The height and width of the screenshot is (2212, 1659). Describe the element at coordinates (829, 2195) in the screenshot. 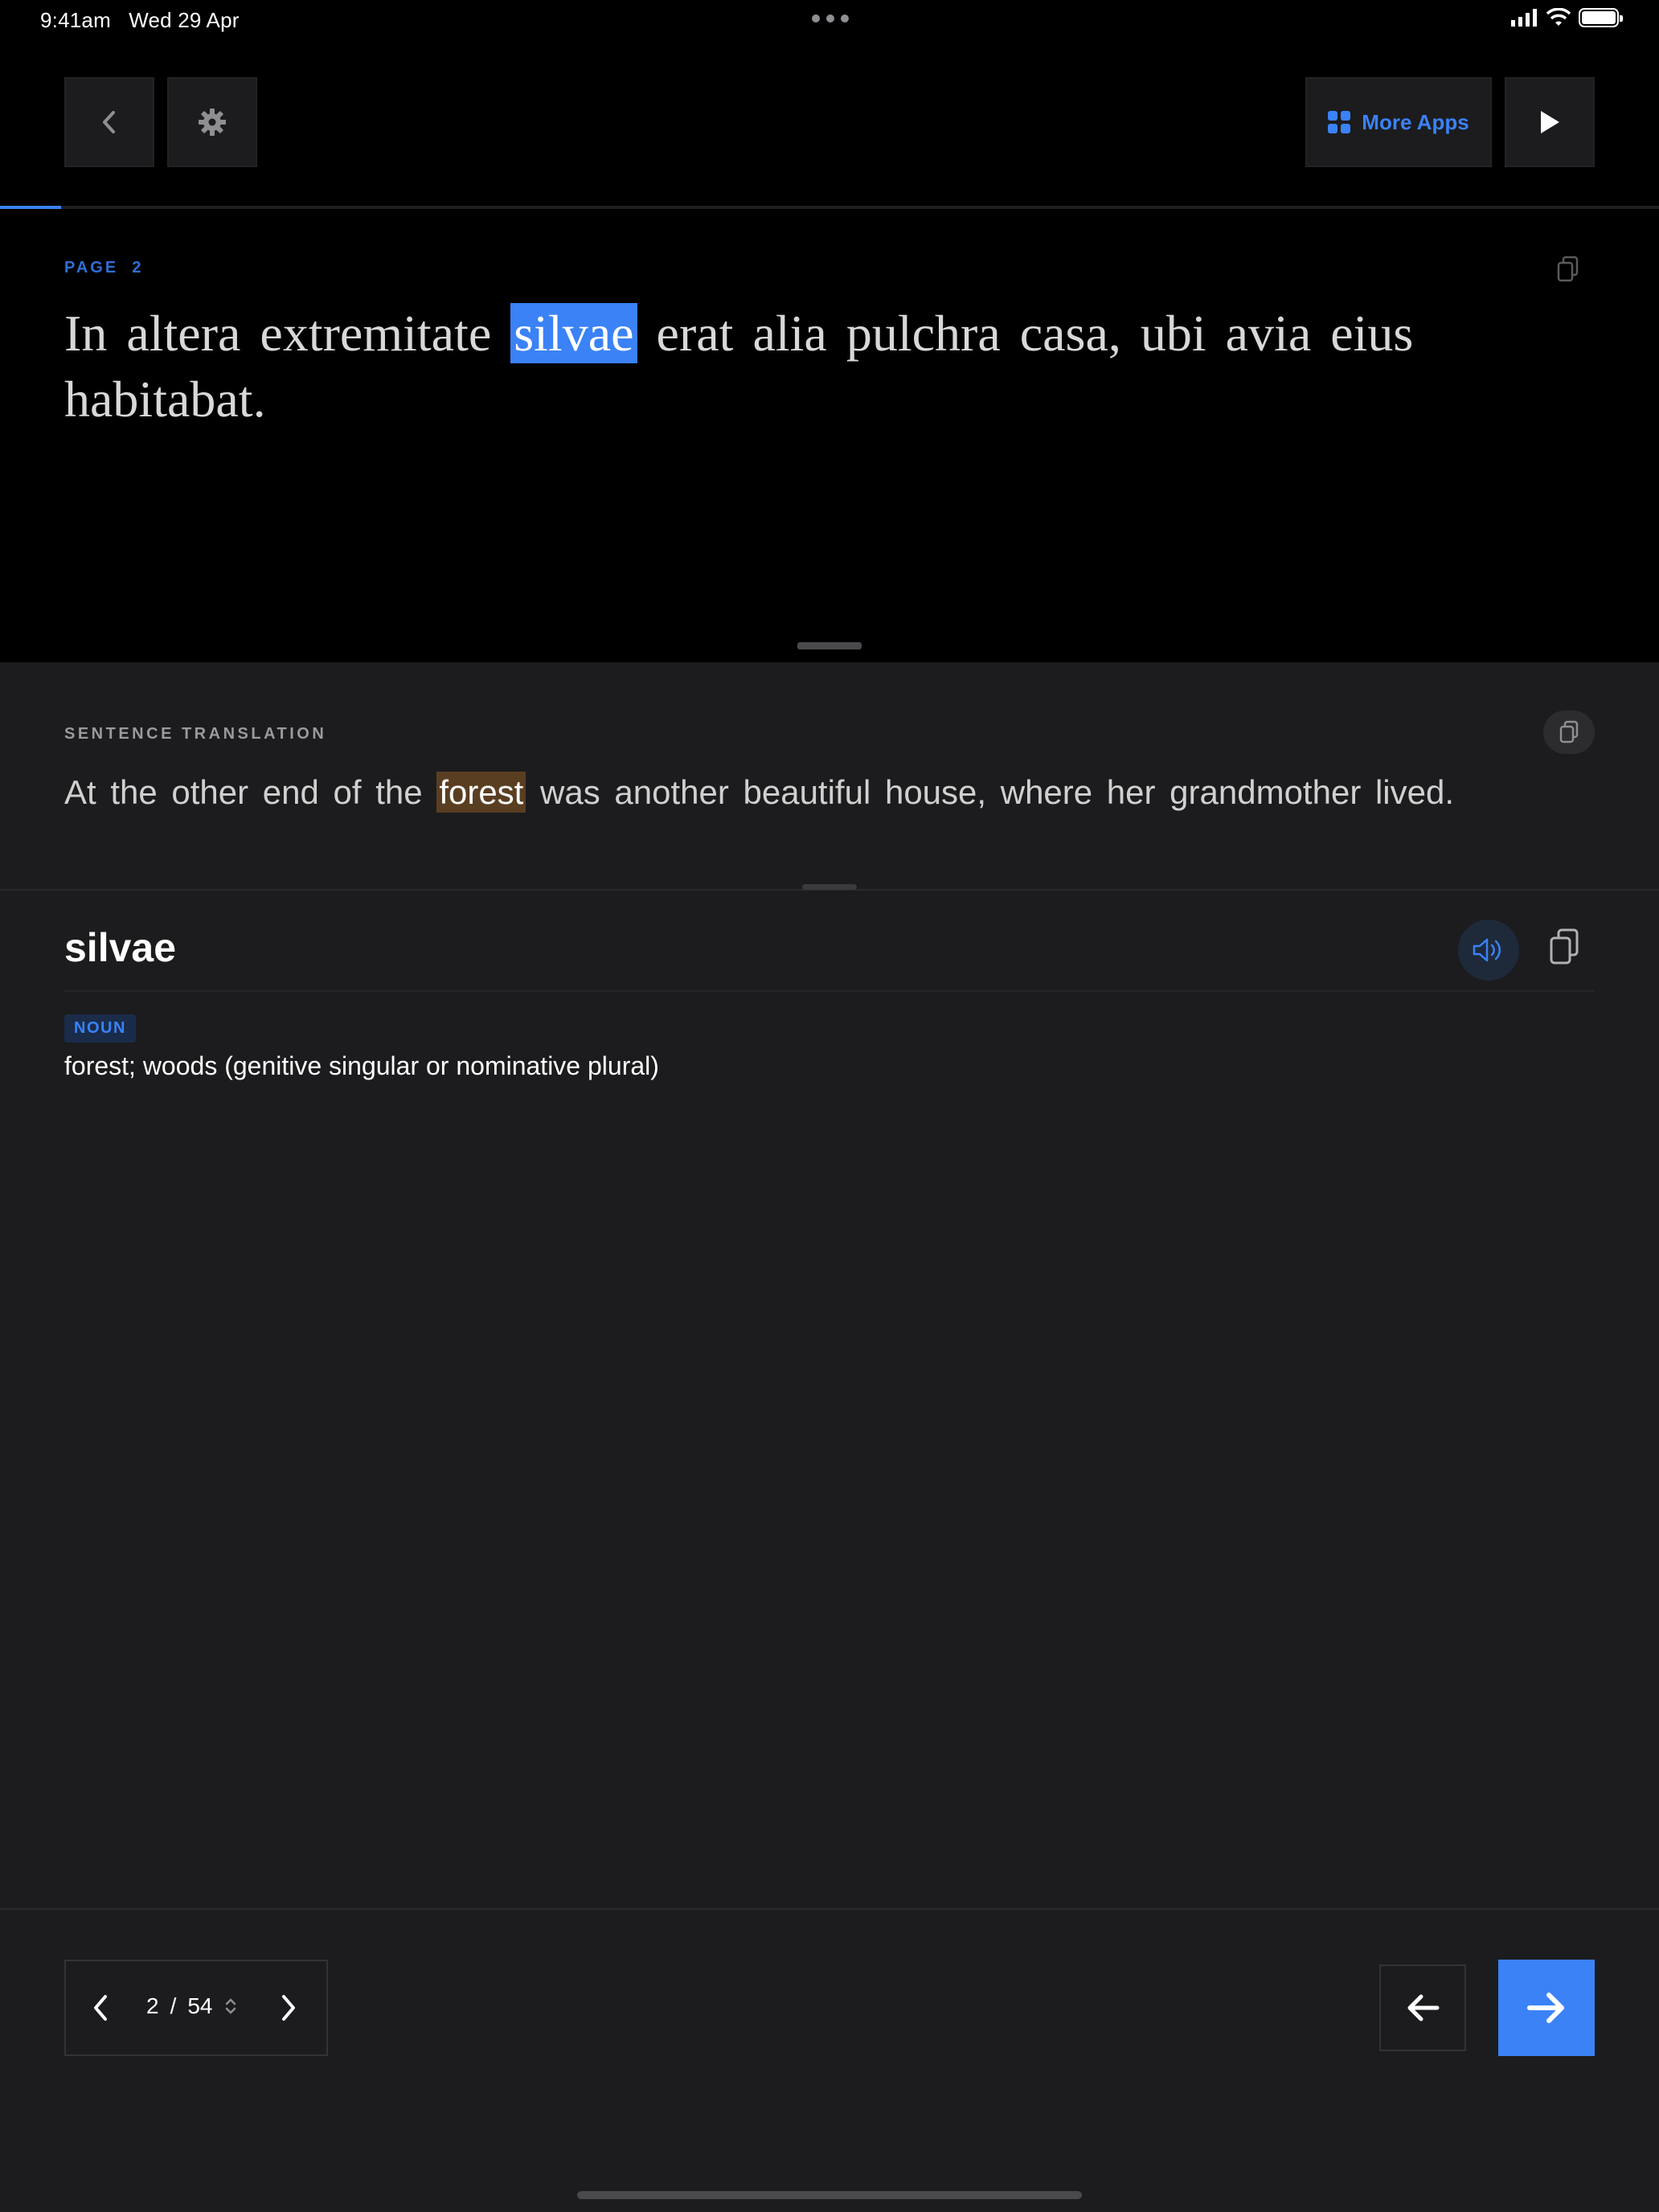

I see `home-indicator` at that location.